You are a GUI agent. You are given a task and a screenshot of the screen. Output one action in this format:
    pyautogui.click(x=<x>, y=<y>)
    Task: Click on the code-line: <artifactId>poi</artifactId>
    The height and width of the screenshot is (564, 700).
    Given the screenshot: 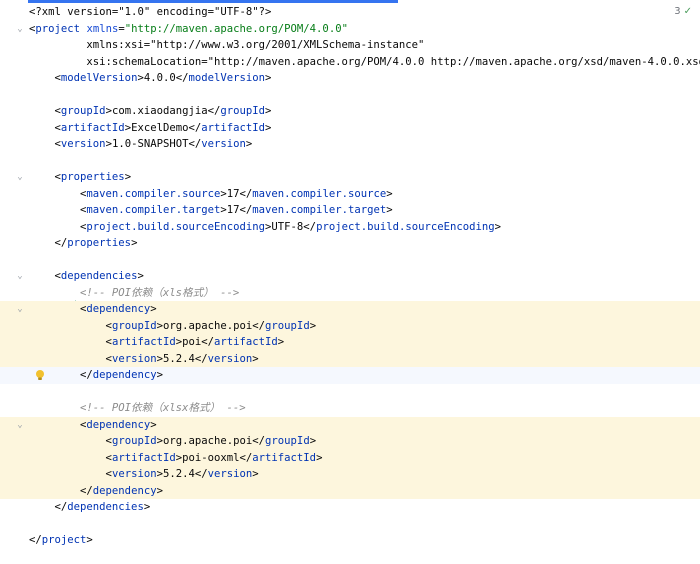 What is the action you would take?
    pyautogui.click(x=350, y=342)
    